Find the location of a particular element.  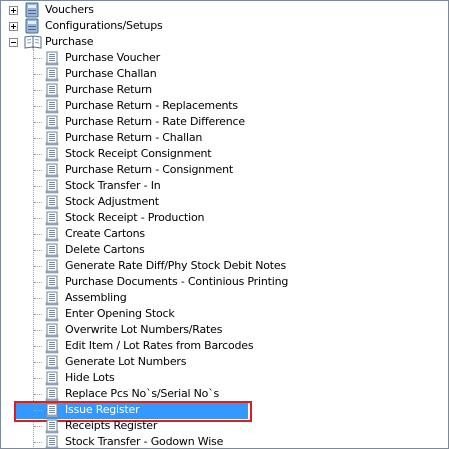

tree-item-label: Stock Receipt Consignment is located at coordinates (138, 153).